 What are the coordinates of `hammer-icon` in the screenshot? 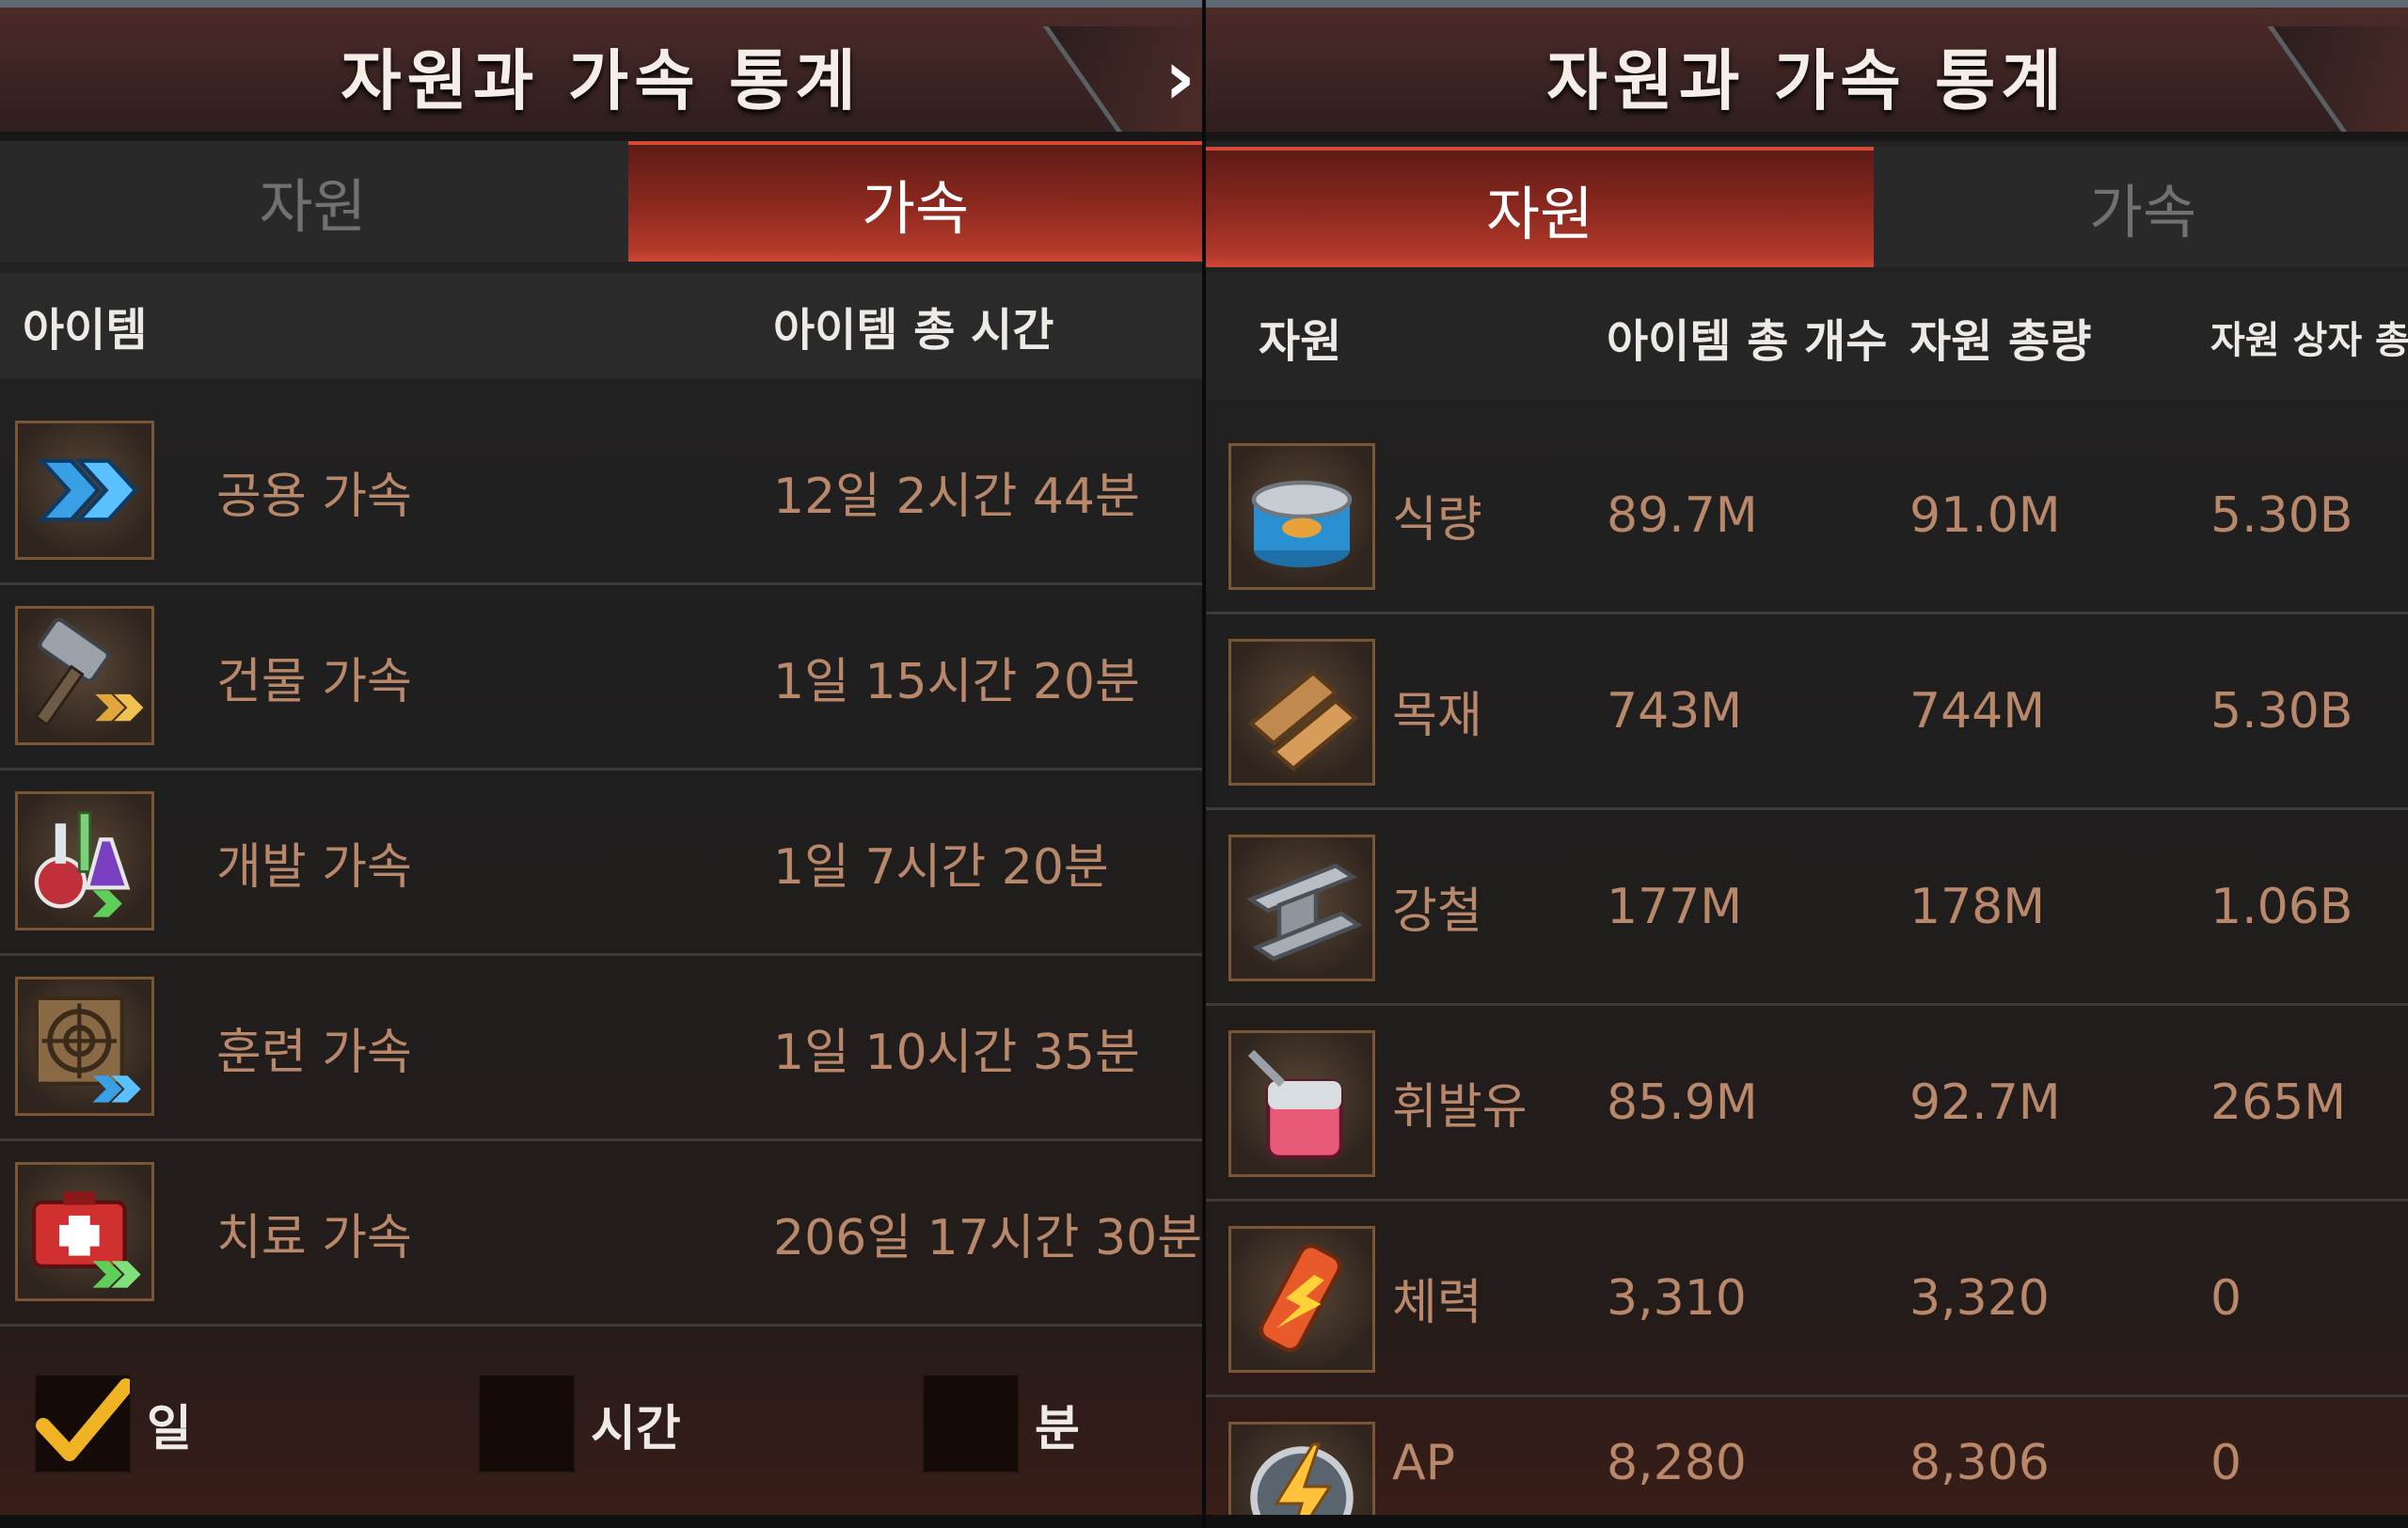 It's located at (85, 675).